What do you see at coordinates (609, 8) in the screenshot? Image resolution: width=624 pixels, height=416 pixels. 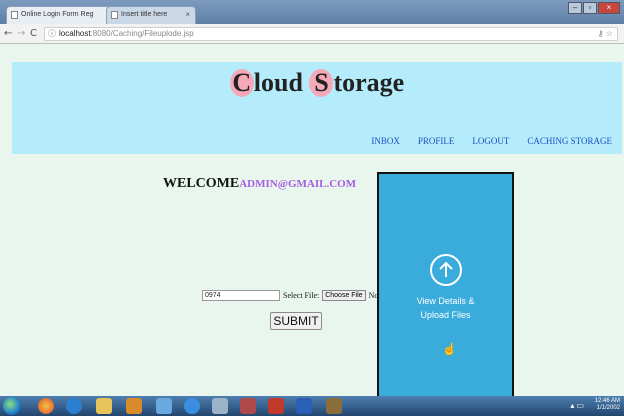 I see `close-window-icon: ×` at bounding box center [609, 8].